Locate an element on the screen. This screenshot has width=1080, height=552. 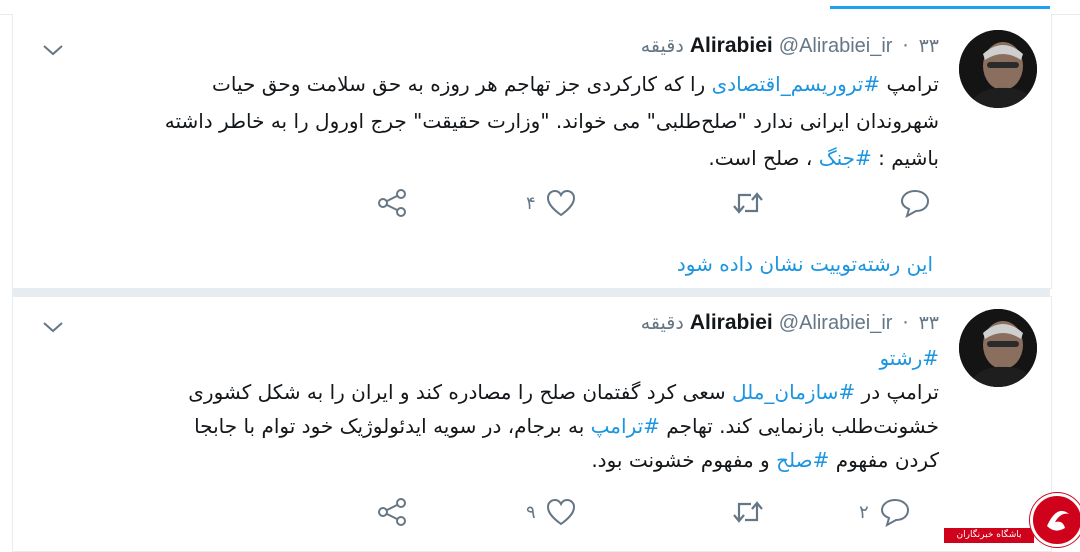
like-count: ۴ is located at coordinates (531, 203).